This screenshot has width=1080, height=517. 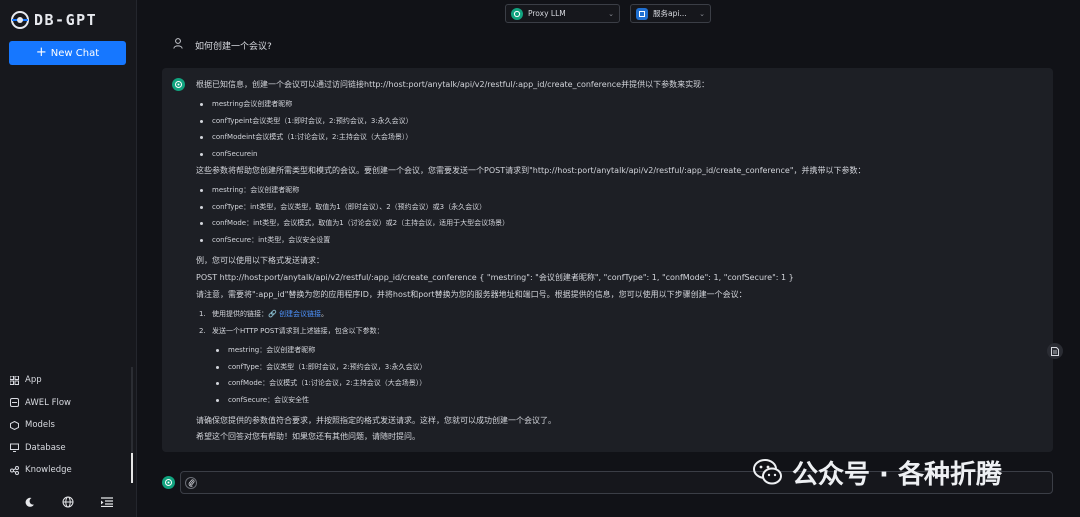 I want to click on sidebar-item-awel-flow: AWEL Flow, so click(x=70, y=403).